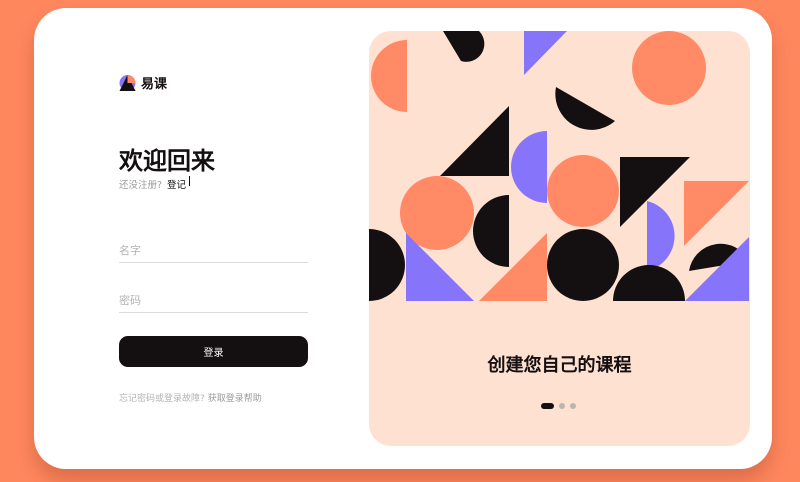 The width and height of the screenshot is (800, 482). Describe the element at coordinates (127, 82) in the screenshot. I see `brand-logo-icon` at that location.